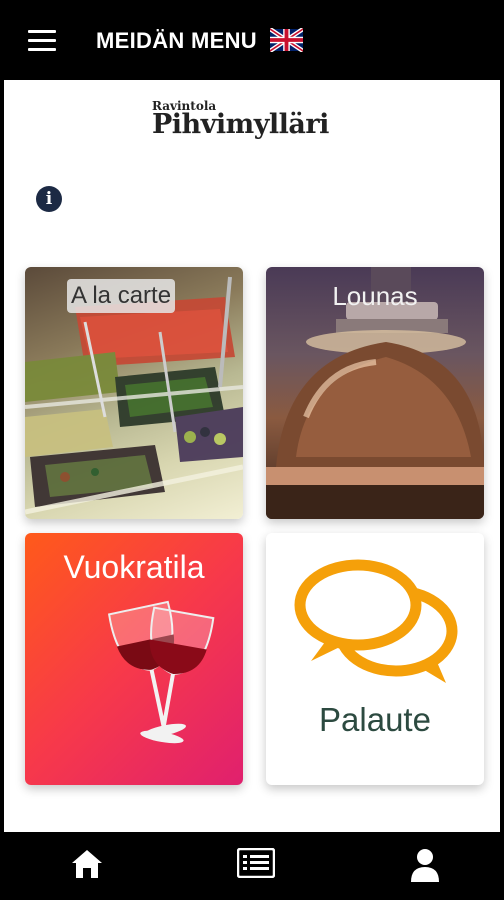 The height and width of the screenshot is (900, 504). What do you see at coordinates (240, 124) in the screenshot?
I see `logo-title: Pihvimylläri` at bounding box center [240, 124].